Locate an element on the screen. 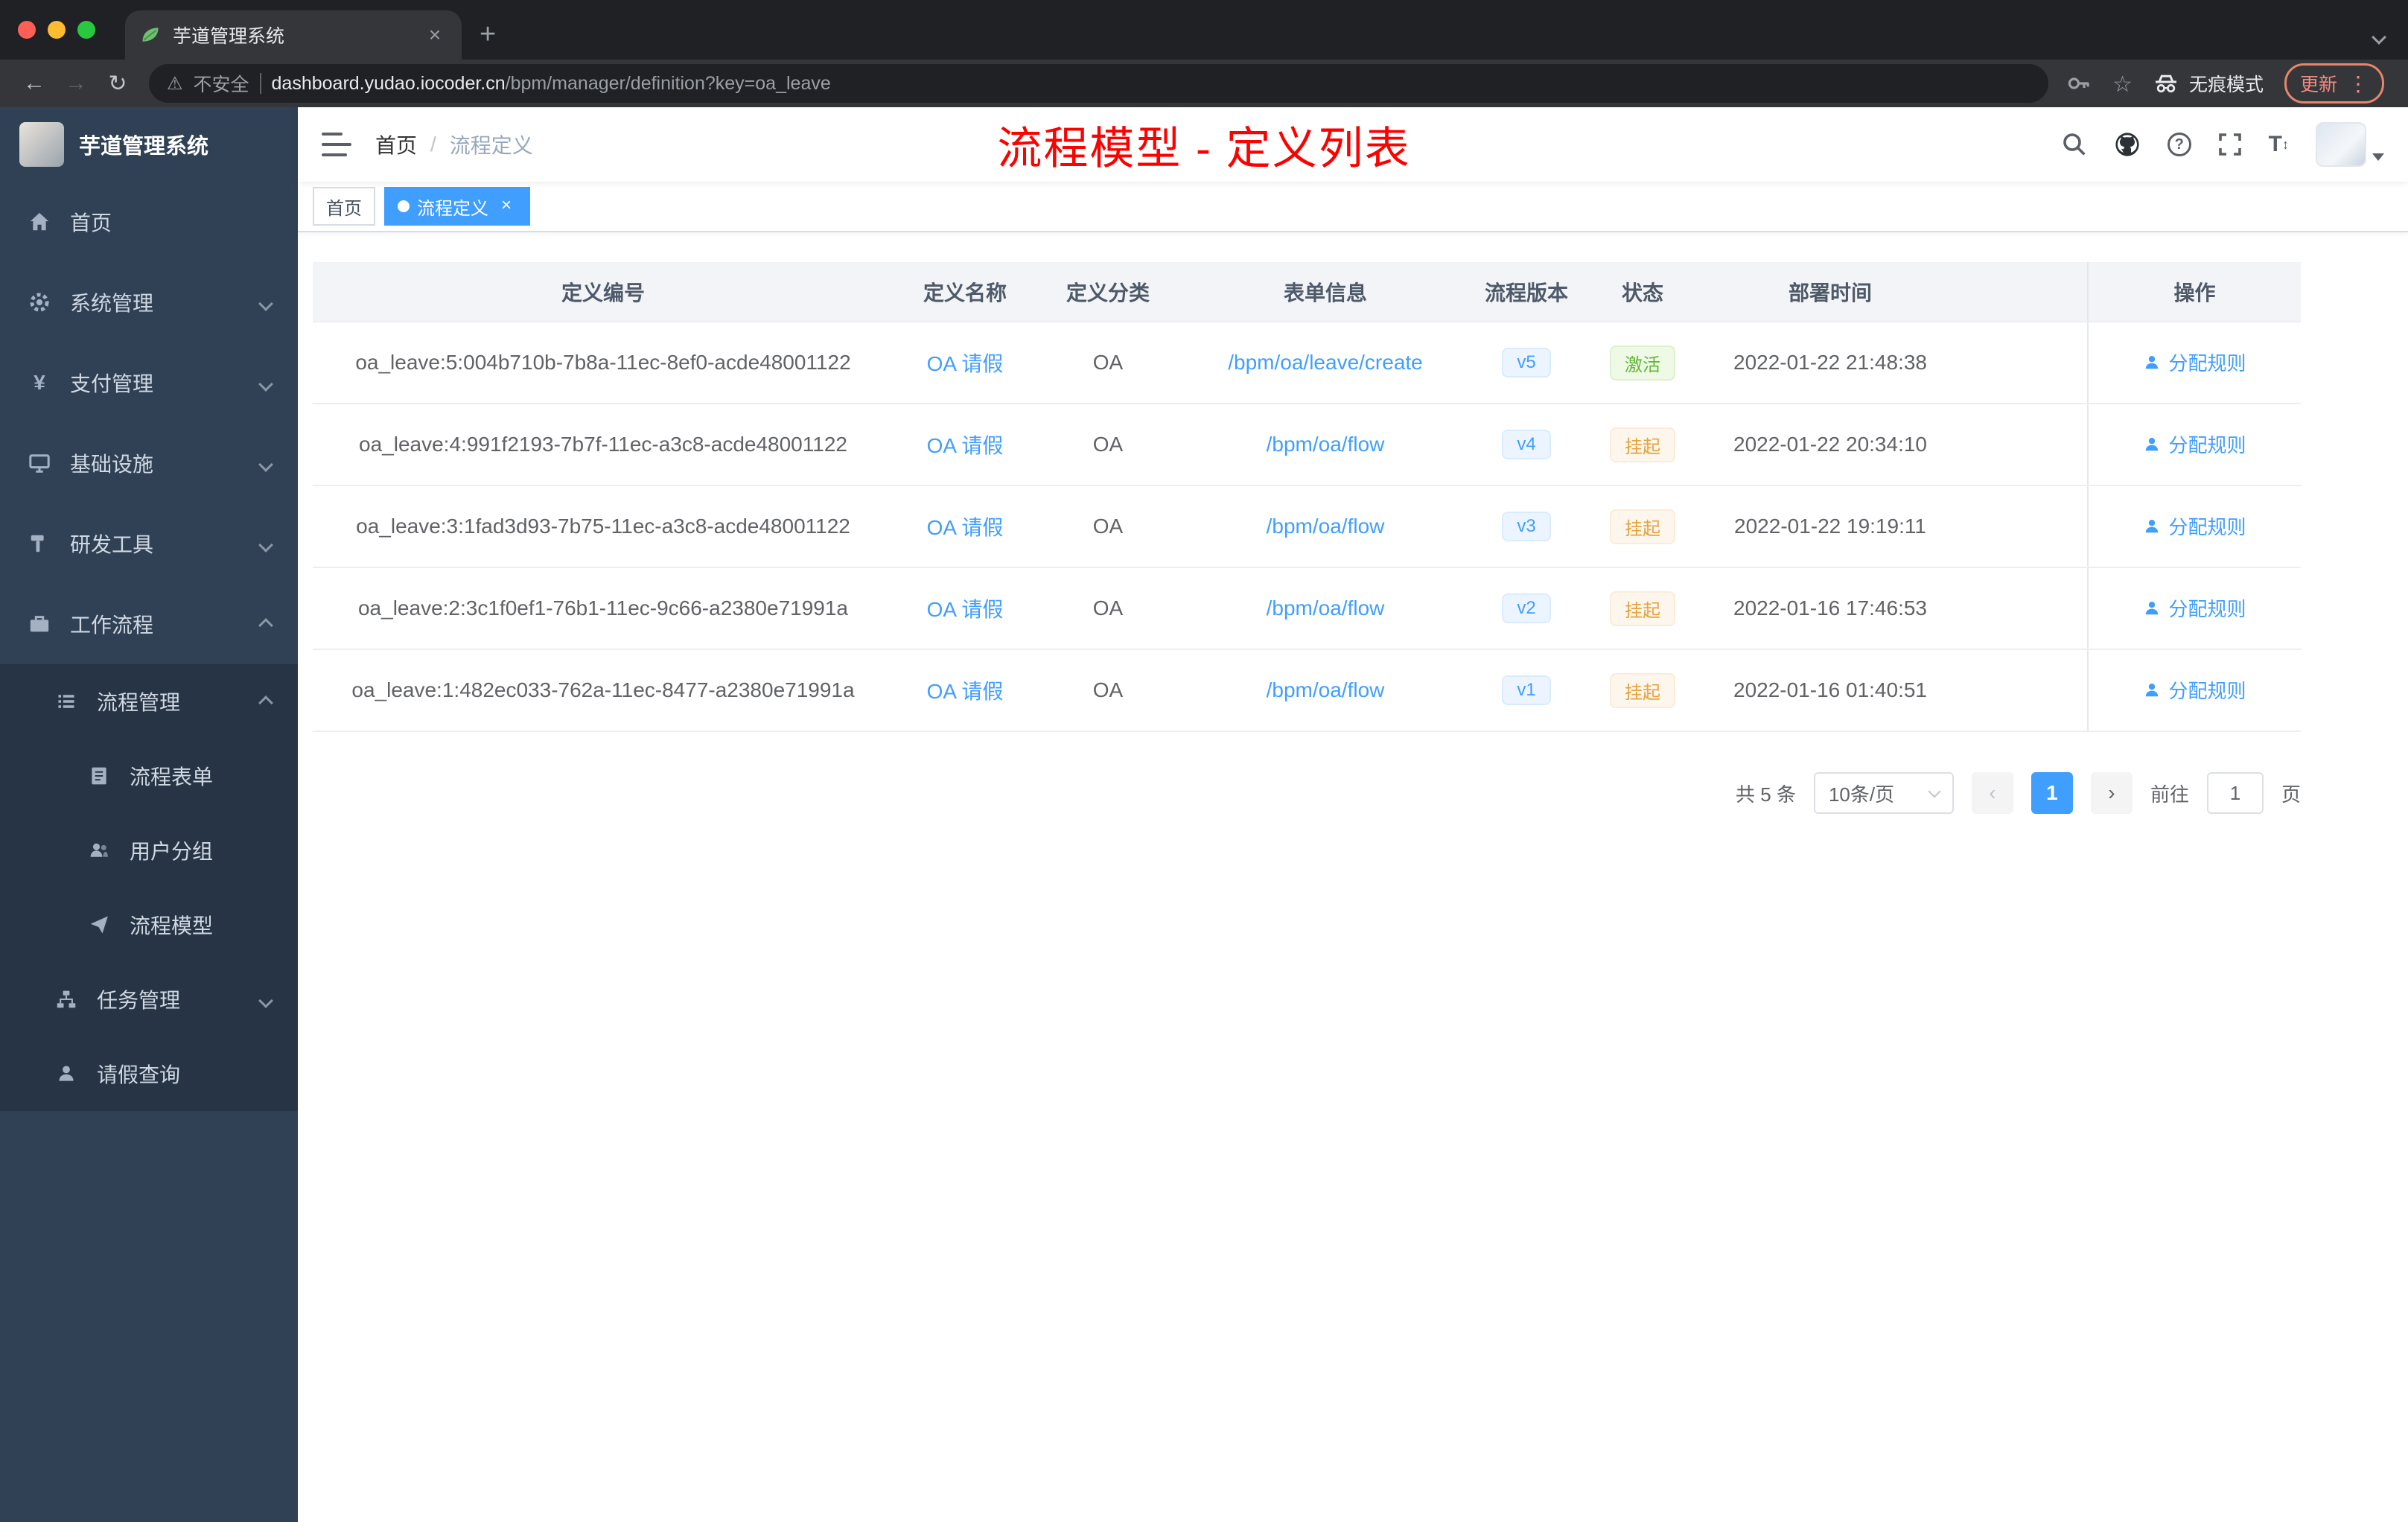  column-header: 定义分类 is located at coordinates (1107, 292).